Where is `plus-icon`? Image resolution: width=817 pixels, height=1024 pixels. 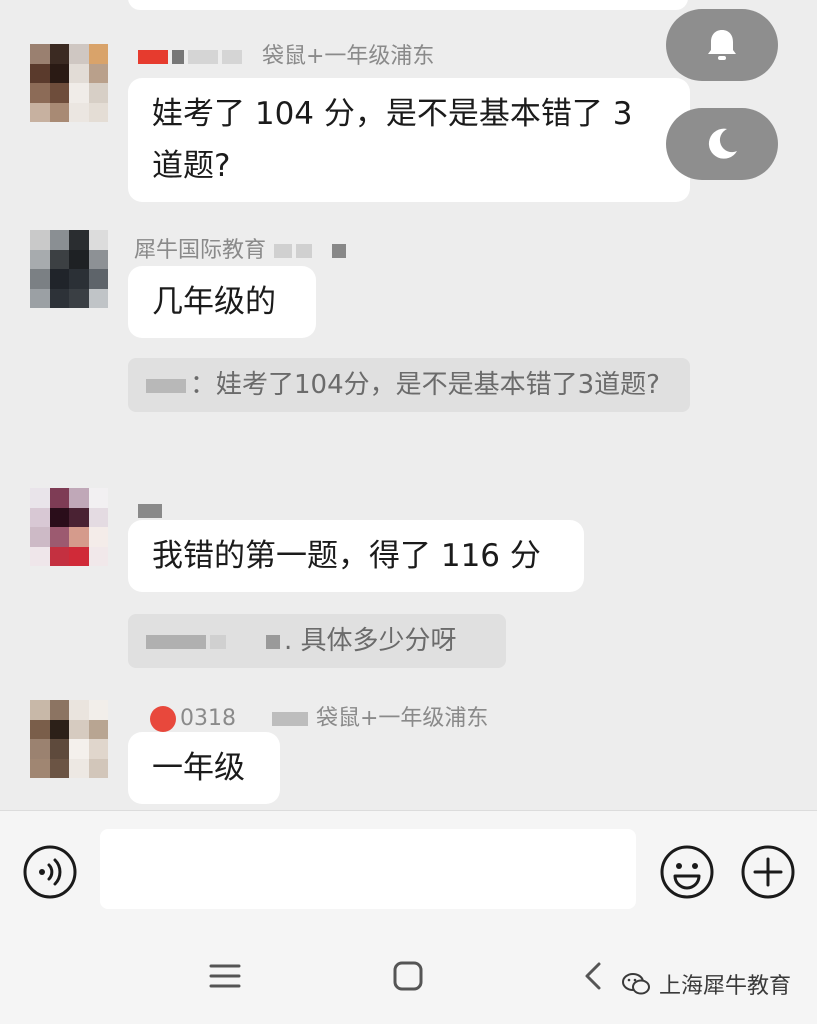
plus-icon is located at coordinates (768, 872).